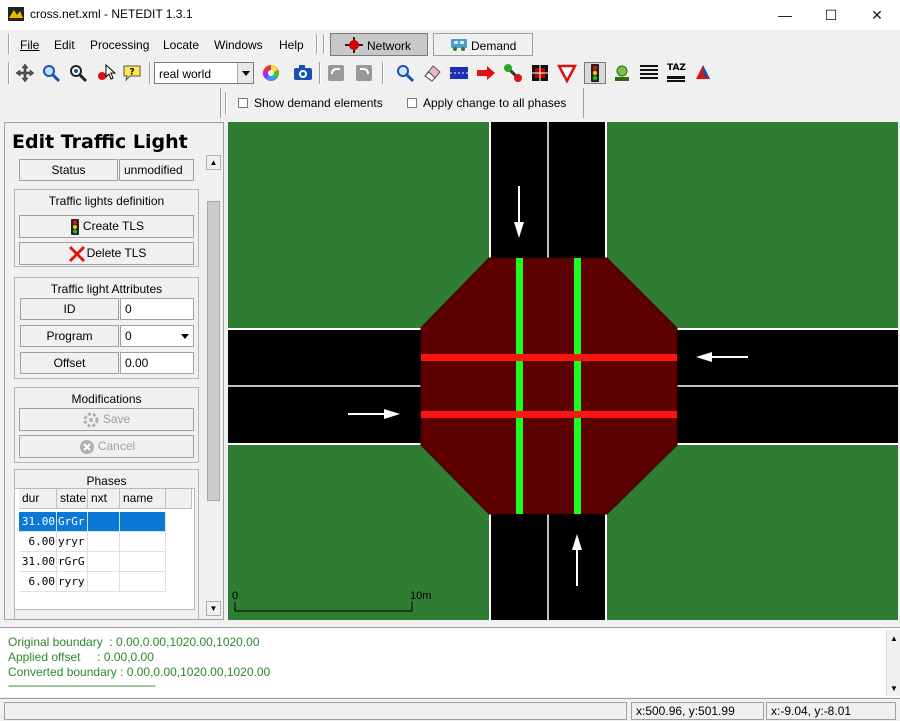 The width and height of the screenshot is (900, 721). Describe the element at coordinates (412, 103) in the screenshot. I see `apply-all-phases-checkbox` at that location.